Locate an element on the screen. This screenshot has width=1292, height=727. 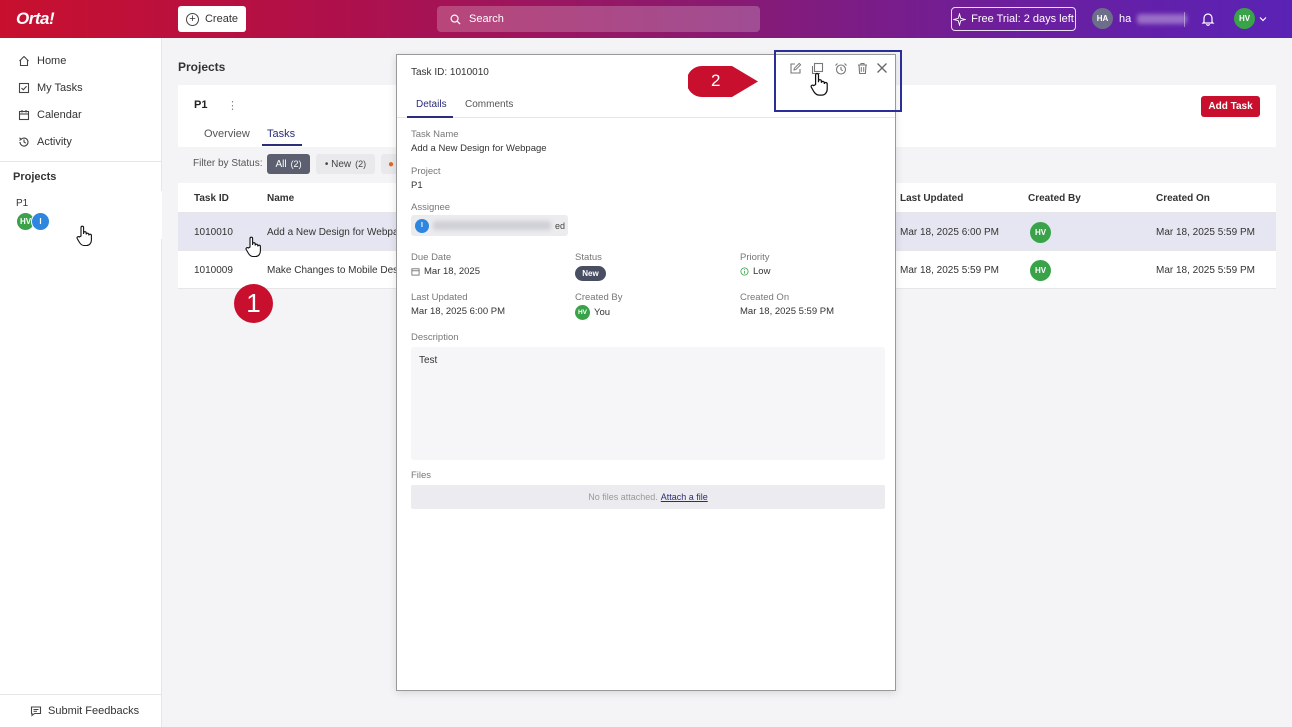
user-menu: HA ha is located at coordinates (1140, 18).